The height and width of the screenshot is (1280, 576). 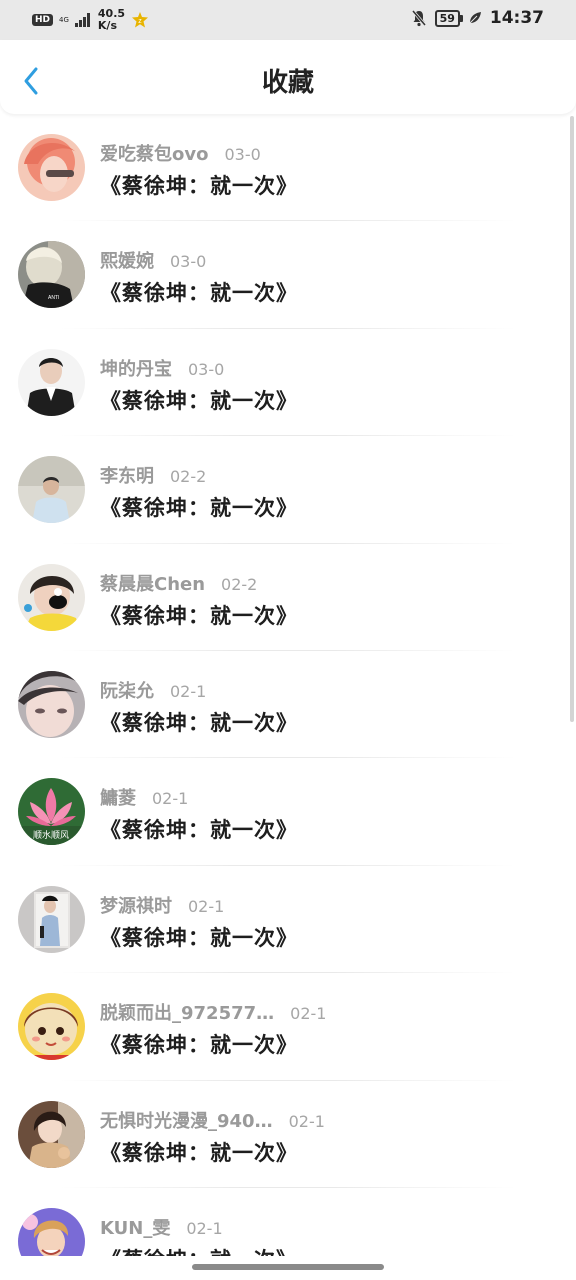 I want to click on item-meta: 熙媛婉 03-0, so click(x=153, y=260).